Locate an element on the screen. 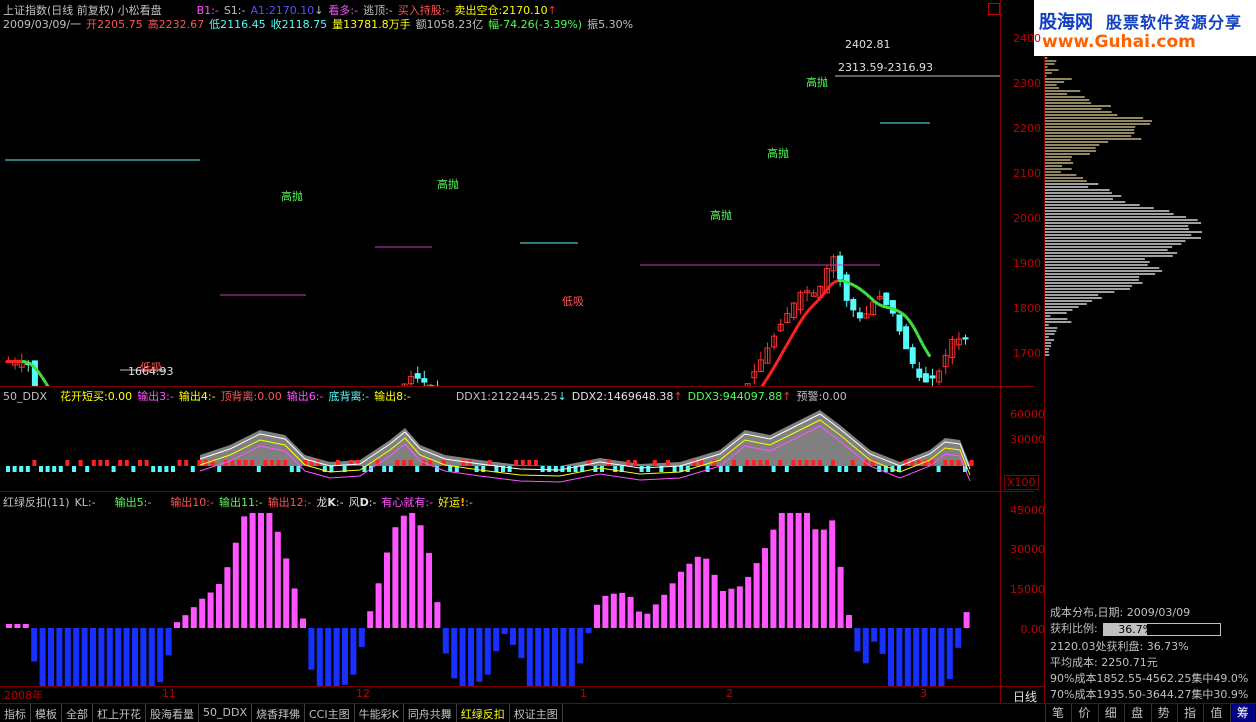  gaopao-label-3: 高抛 is located at coordinates (721, 215).